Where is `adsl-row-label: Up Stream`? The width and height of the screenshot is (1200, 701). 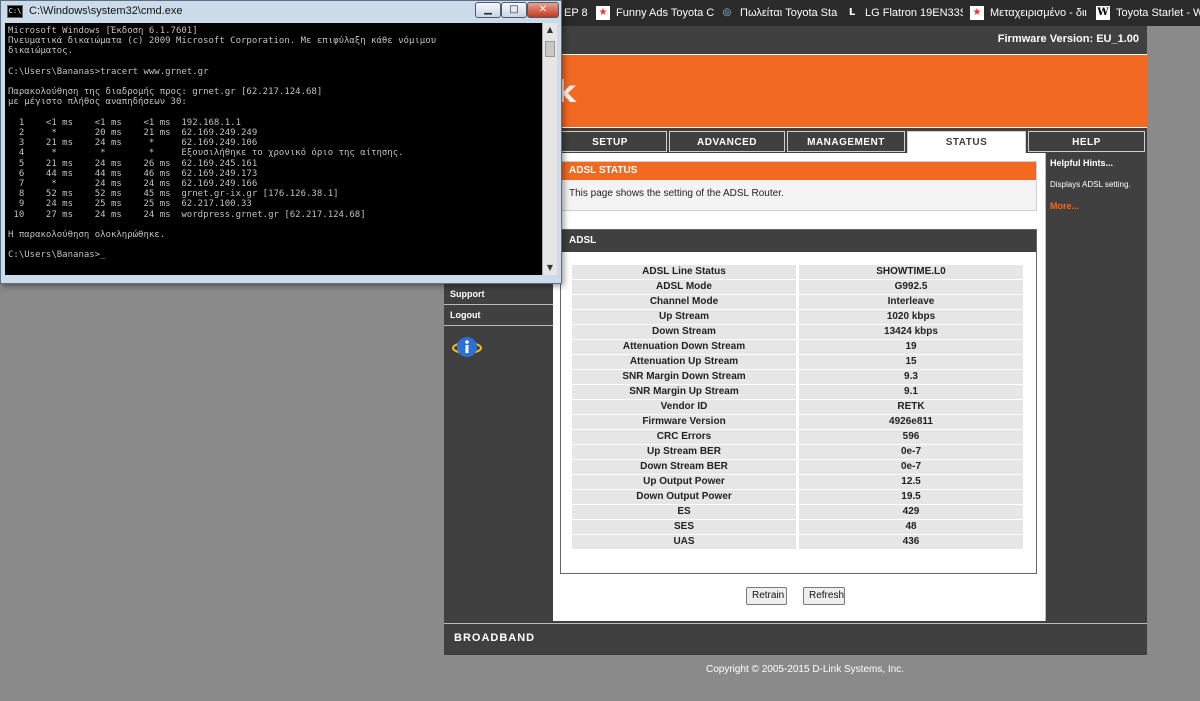 adsl-row-label: Up Stream is located at coordinates (684, 317).